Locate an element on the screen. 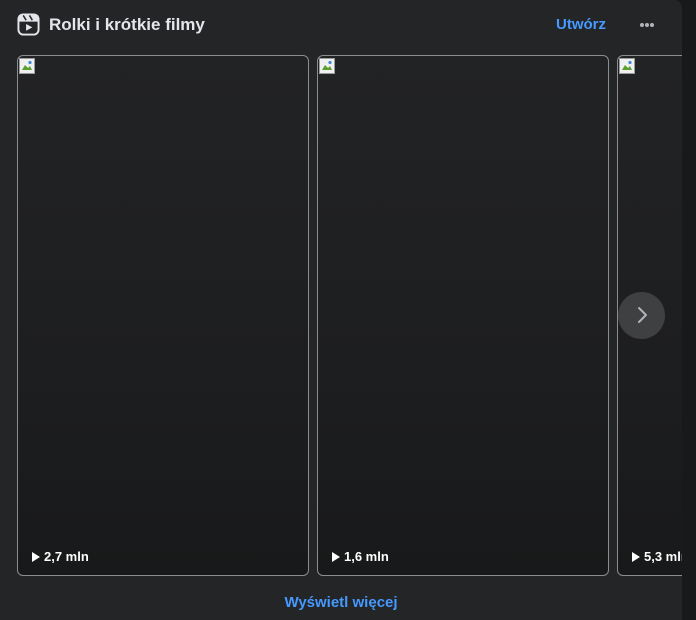 Image resolution: width=696 pixels, height=620 pixels. reel-views: 5,3 mln is located at coordinates (657, 557).